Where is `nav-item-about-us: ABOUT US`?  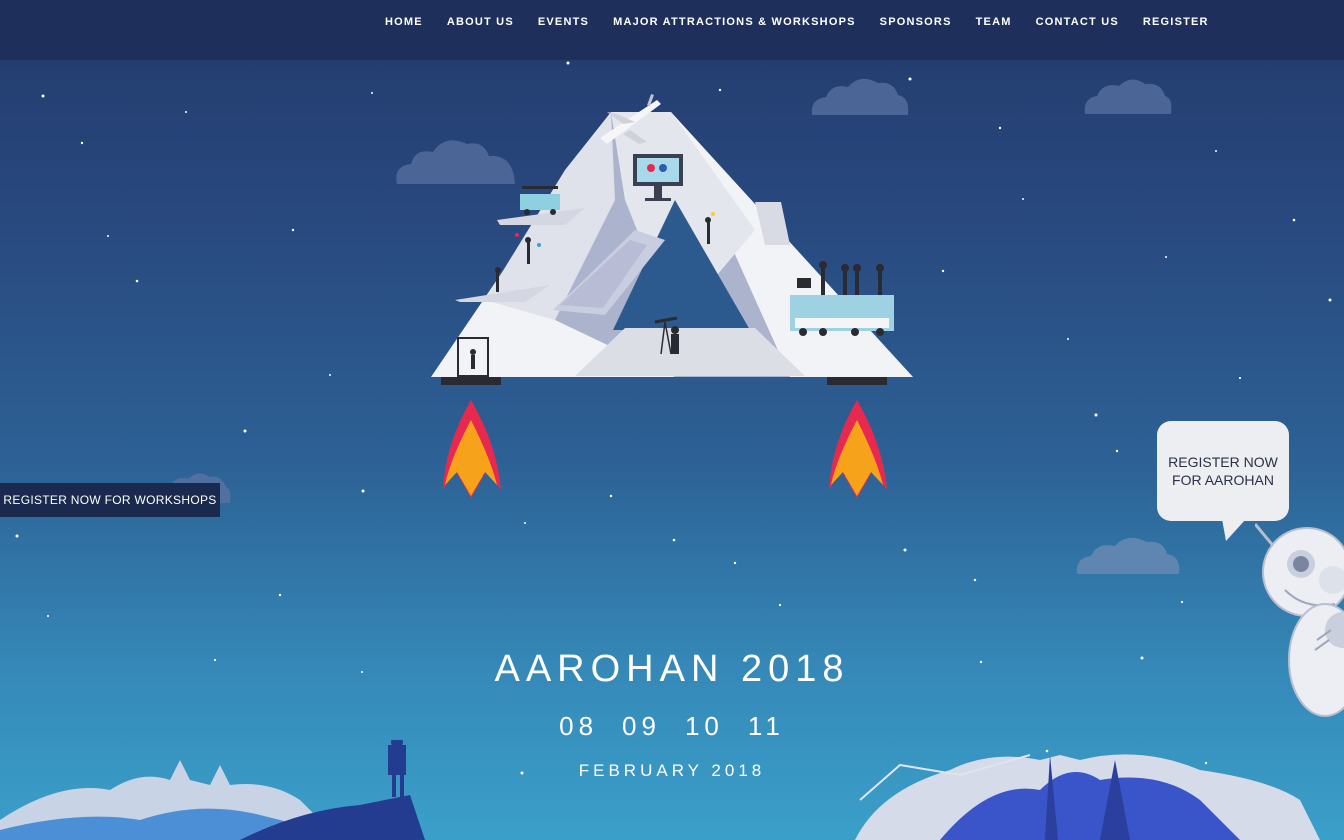 nav-item-about-us: ABOUT US is located at coordinates (480, 22).